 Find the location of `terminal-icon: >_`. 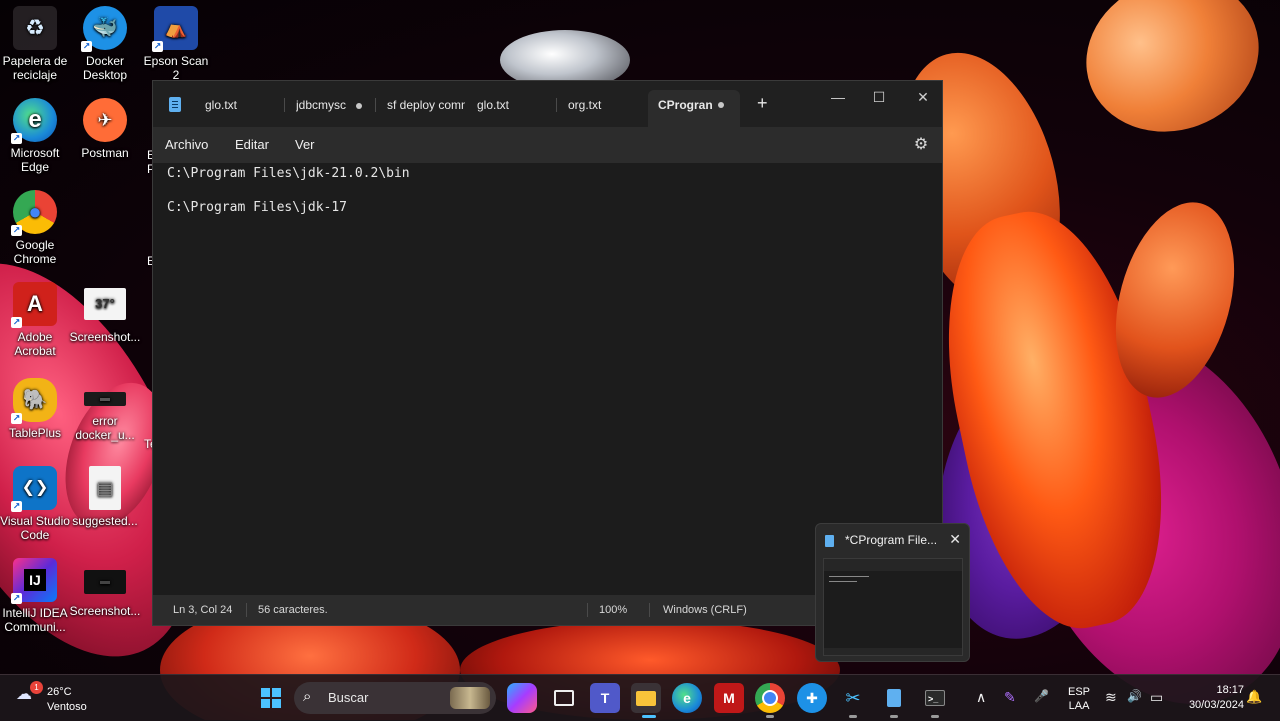

terminal-icon: >_ is located at coordinates (935, 698).